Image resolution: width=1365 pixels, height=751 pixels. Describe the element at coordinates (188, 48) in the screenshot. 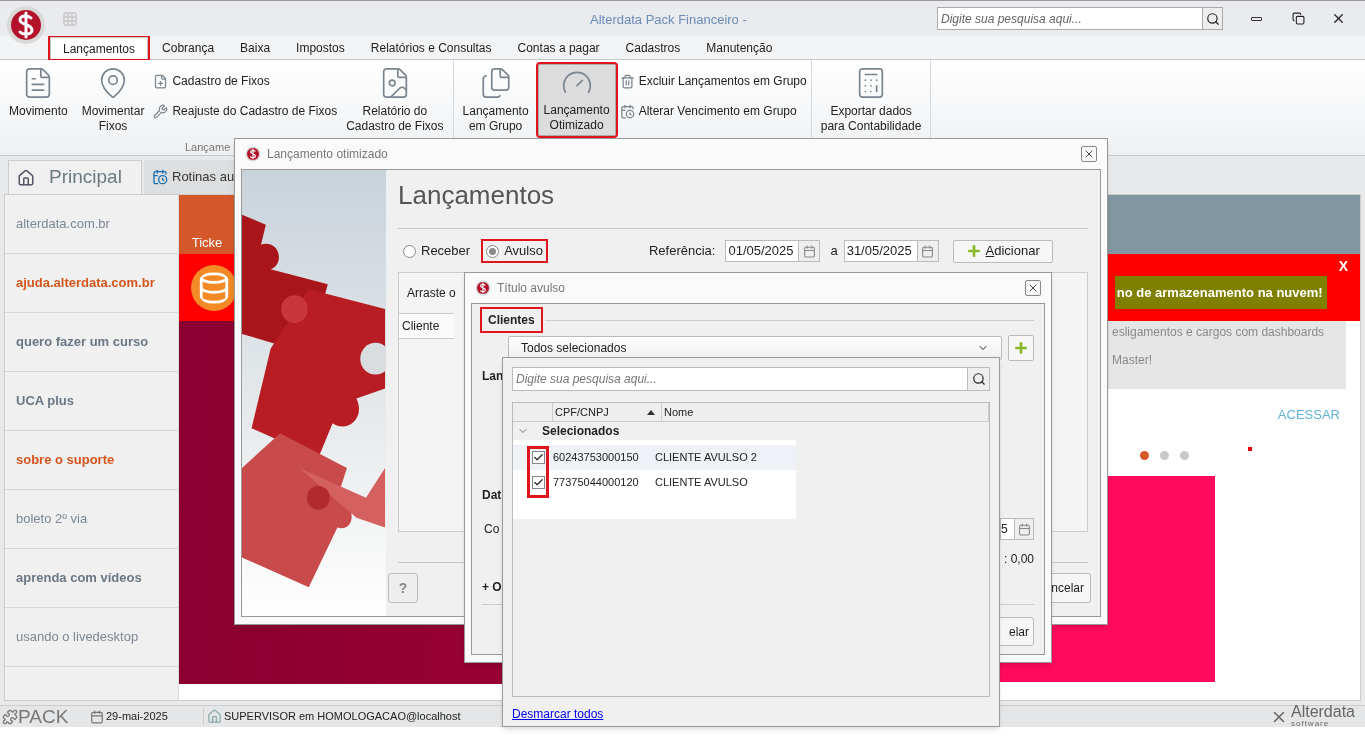

I see `menu-tab: Cobrança` at that location.